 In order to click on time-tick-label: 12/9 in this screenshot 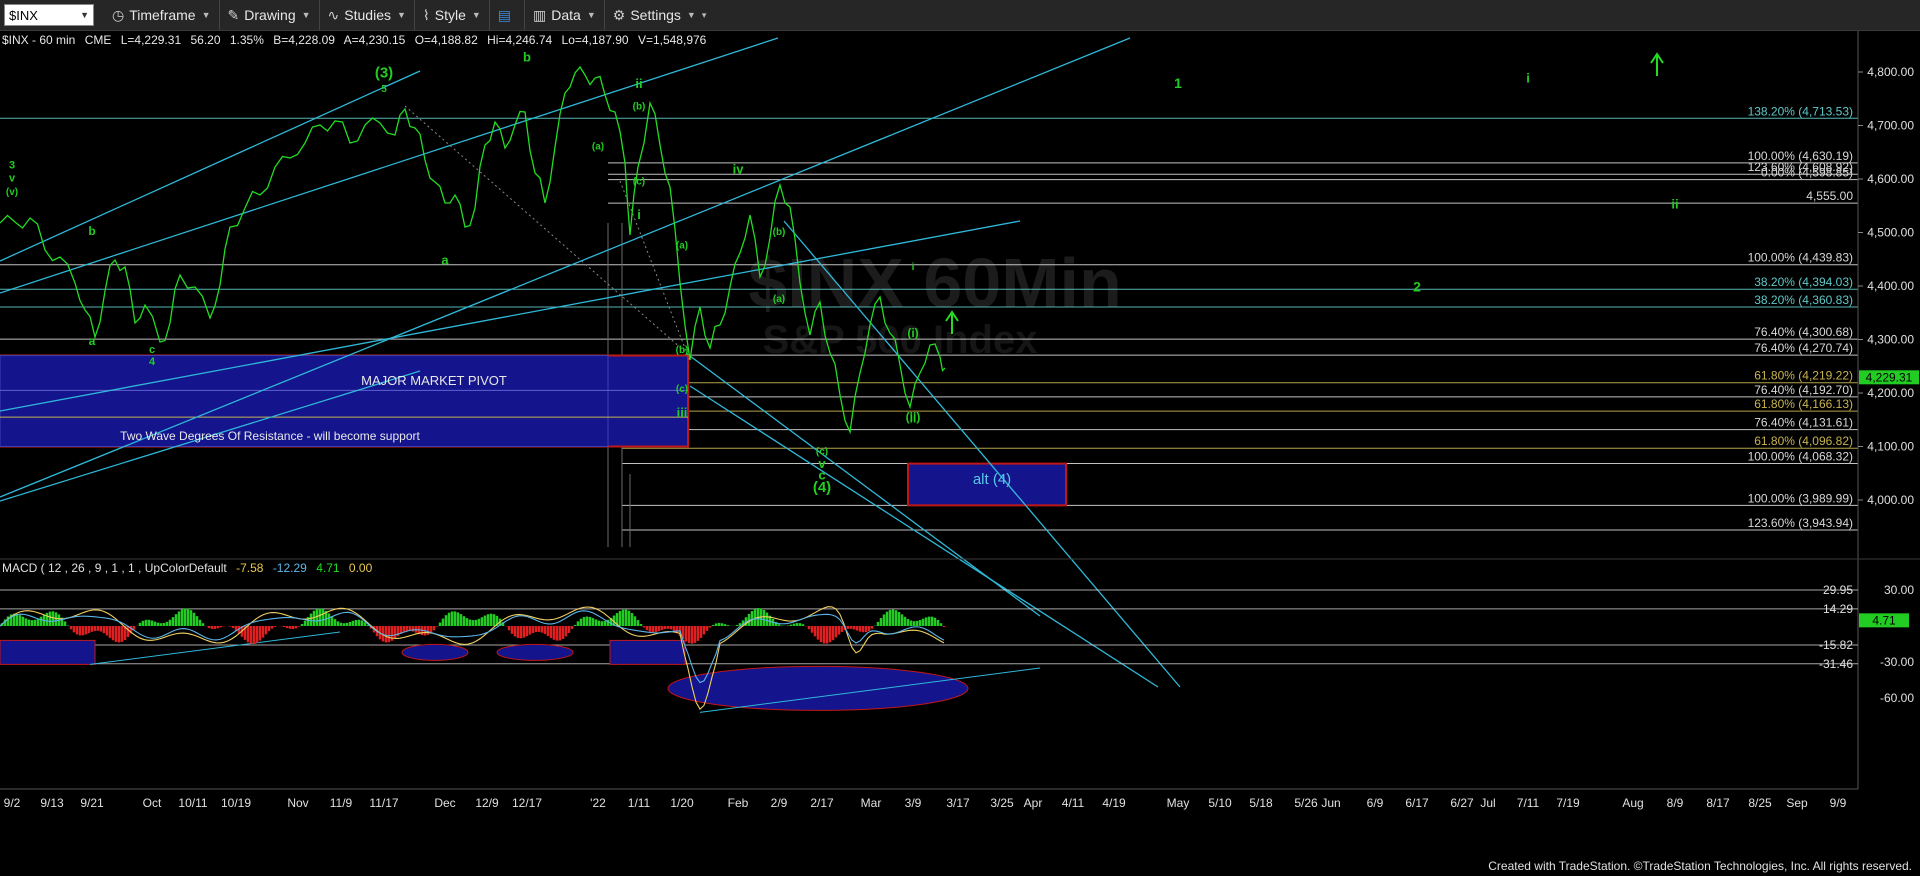, I will do `click(487, 803)`.